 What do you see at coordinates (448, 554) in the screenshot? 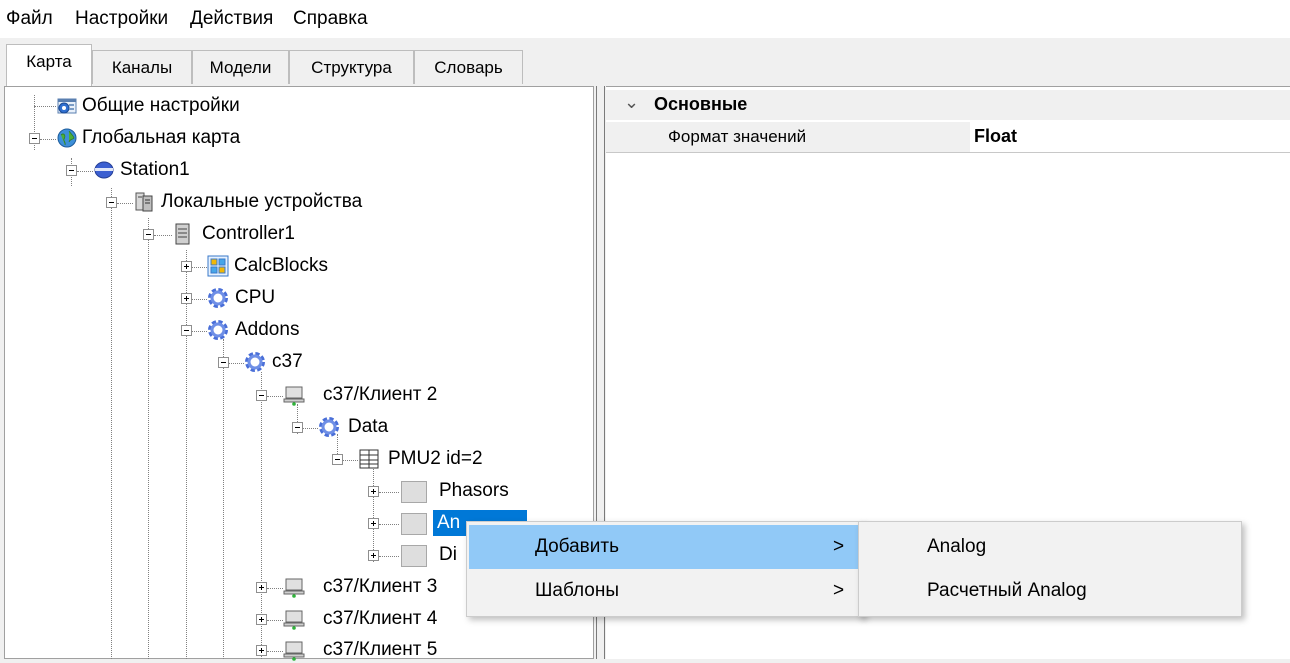
I see `tree-node-label: Di` at bounding box center [448, 554].